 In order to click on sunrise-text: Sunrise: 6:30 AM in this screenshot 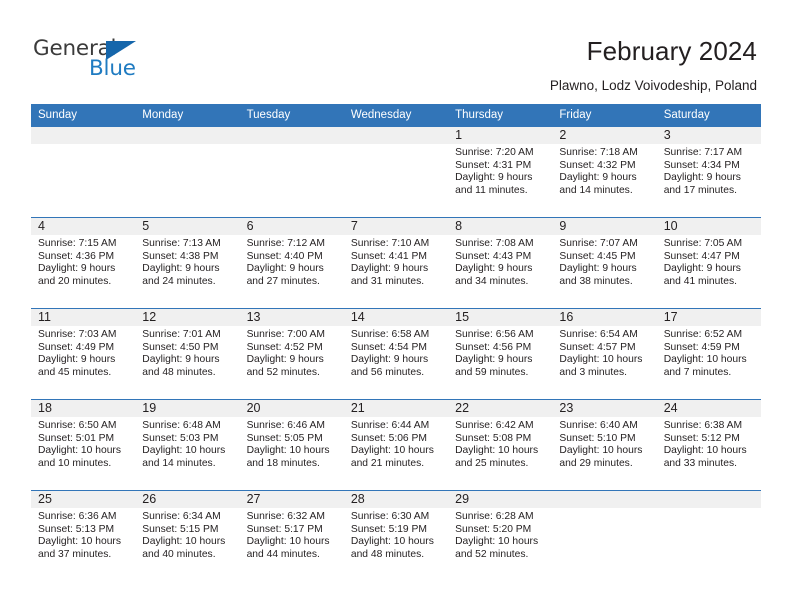, I will do `click(390, 516)`.